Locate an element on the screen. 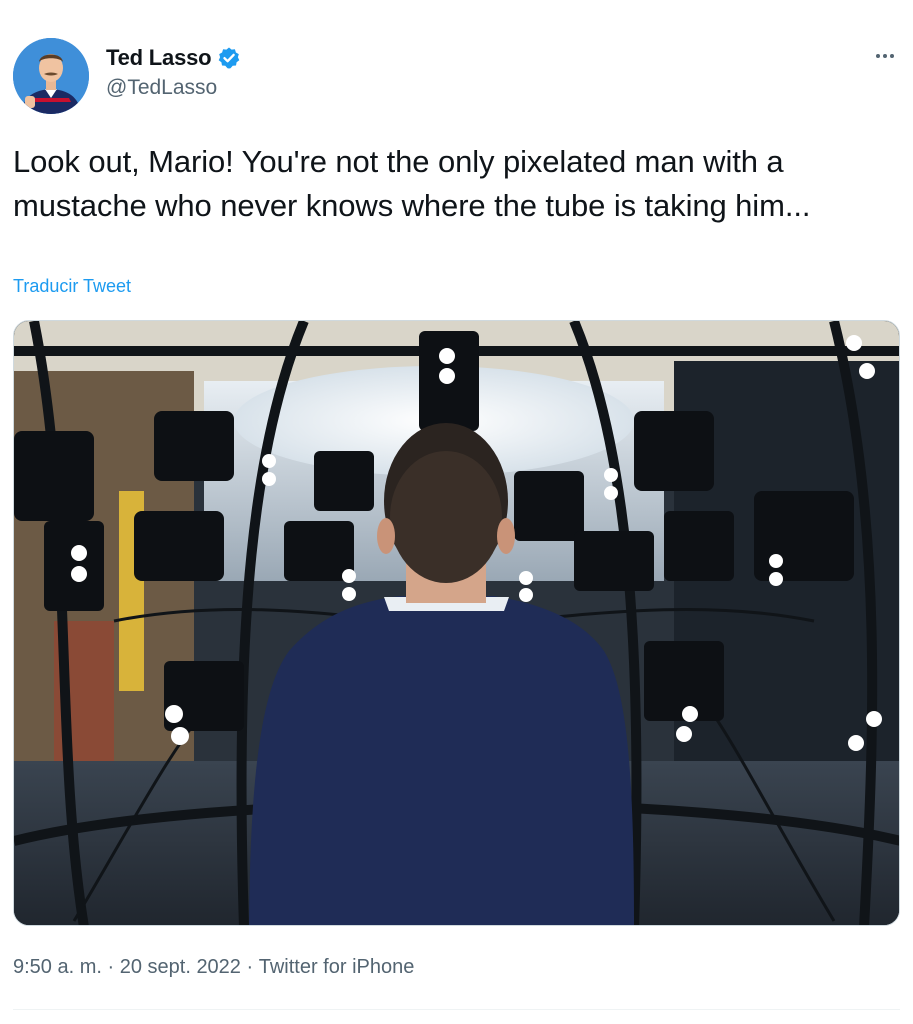  avatar is located at coordinates (51, 76).